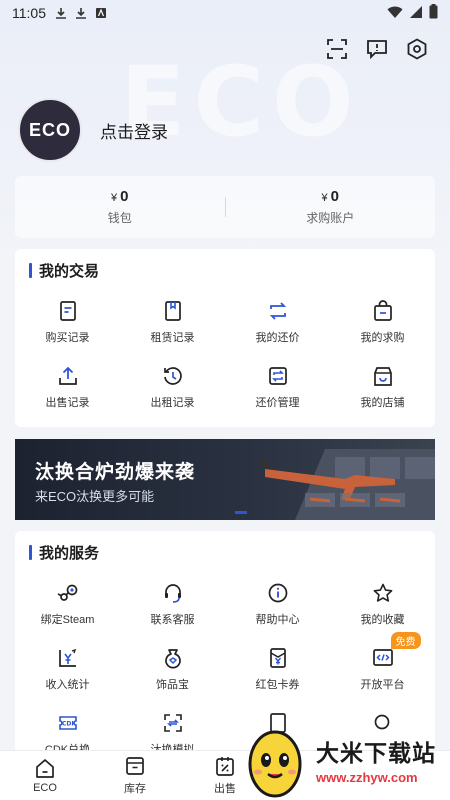  I want to click on headset-icon, so click(173, 593).